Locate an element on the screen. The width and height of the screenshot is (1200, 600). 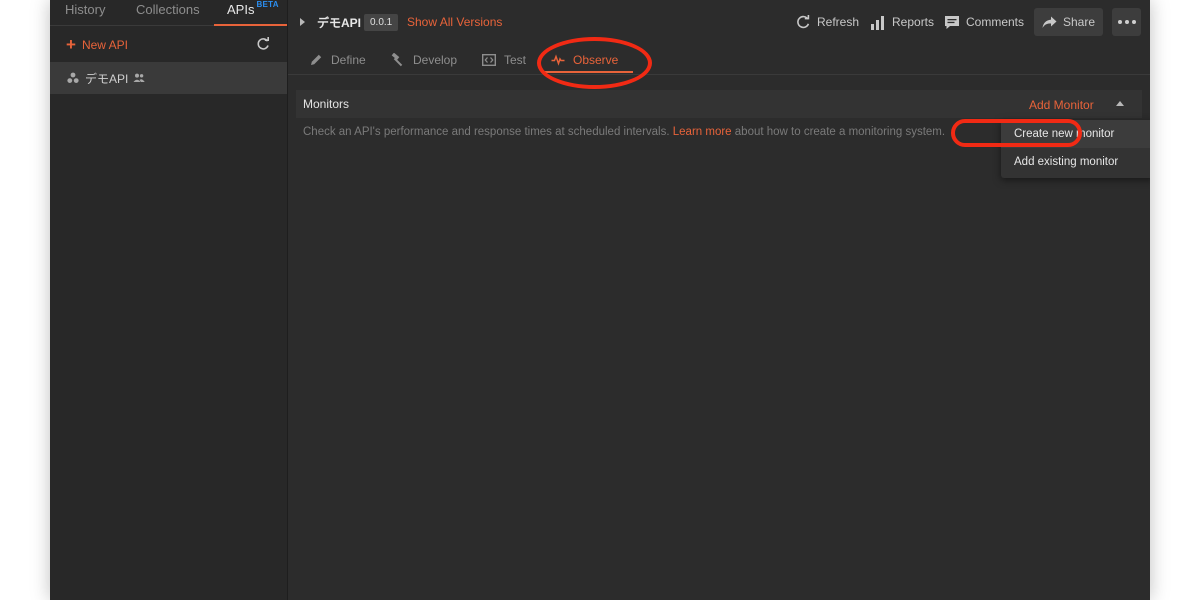
tab-collections: Collections is located at coordinates (168, 13).